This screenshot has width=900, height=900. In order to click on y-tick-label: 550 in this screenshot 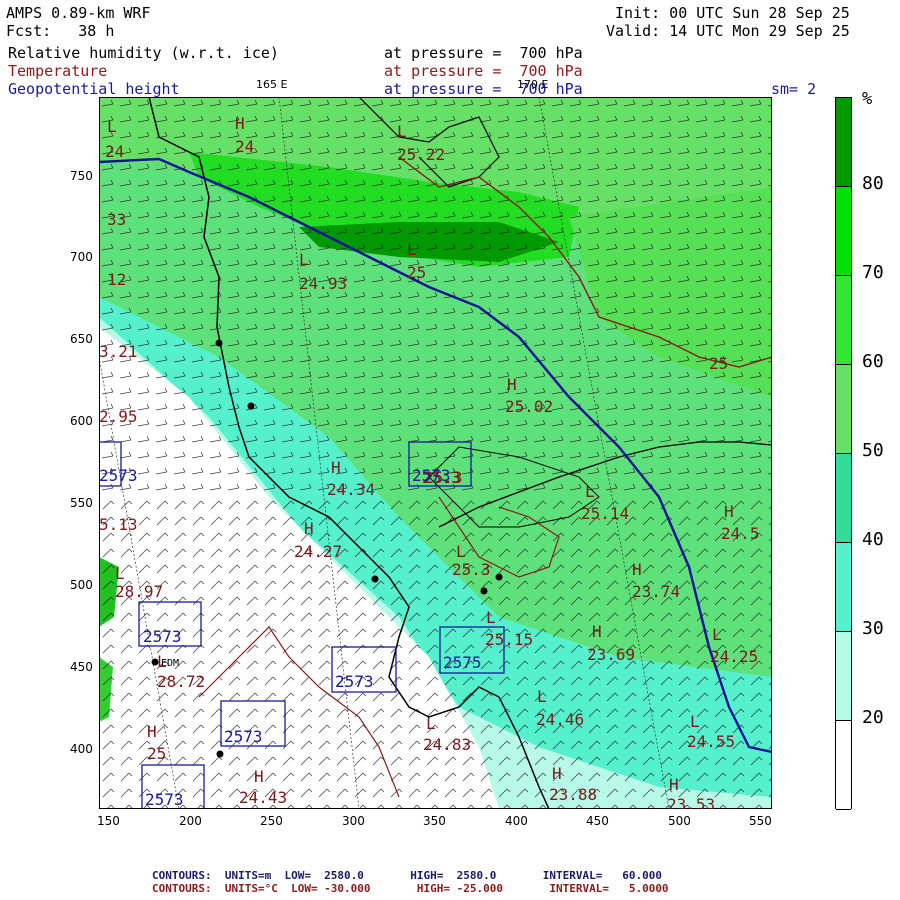, I will do `click(81, 503)`.